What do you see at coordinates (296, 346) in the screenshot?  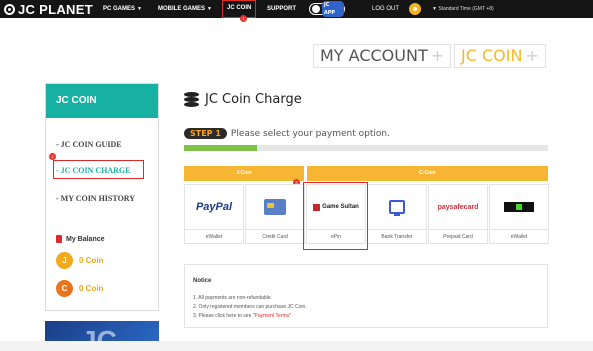 I see `bottom-strip` at bounding box center [296, 346].